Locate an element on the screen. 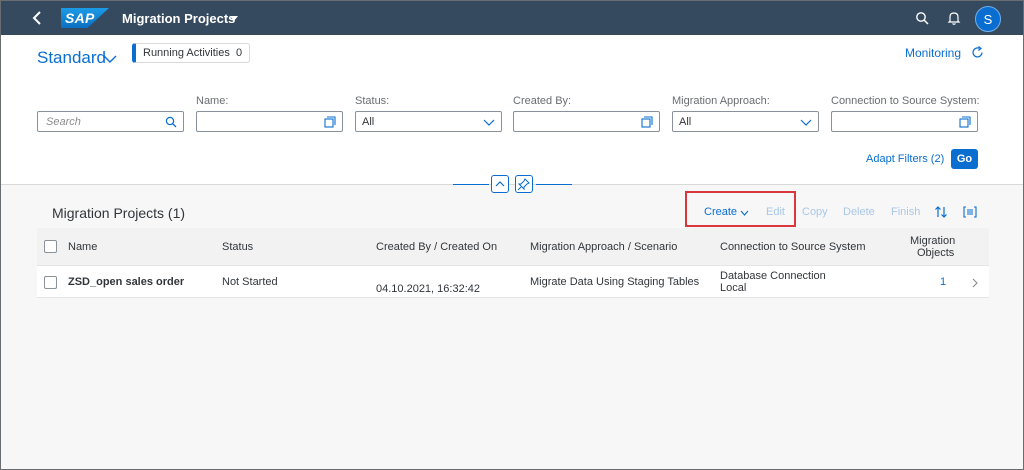  chevron-right-icon is located at coordinates (975, 283).